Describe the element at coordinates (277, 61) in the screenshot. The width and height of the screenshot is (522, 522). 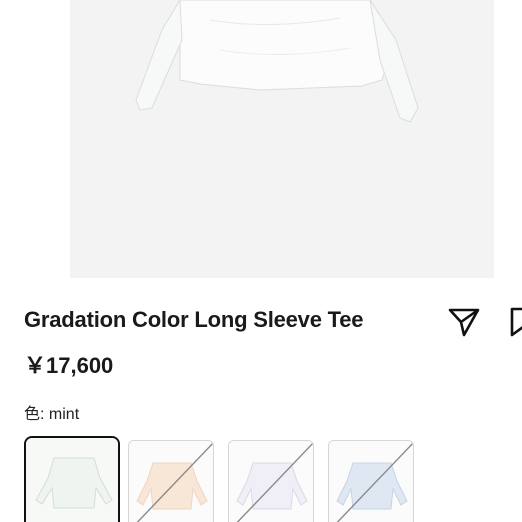
I see `tee-image` at that location.